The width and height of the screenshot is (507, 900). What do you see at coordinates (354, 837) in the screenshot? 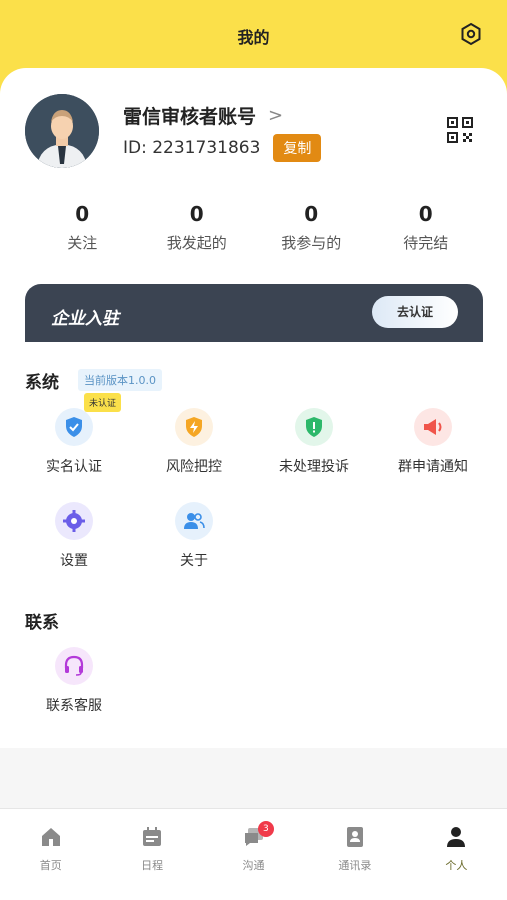
I see `contacts-icon` at bounding box center [354, 837].